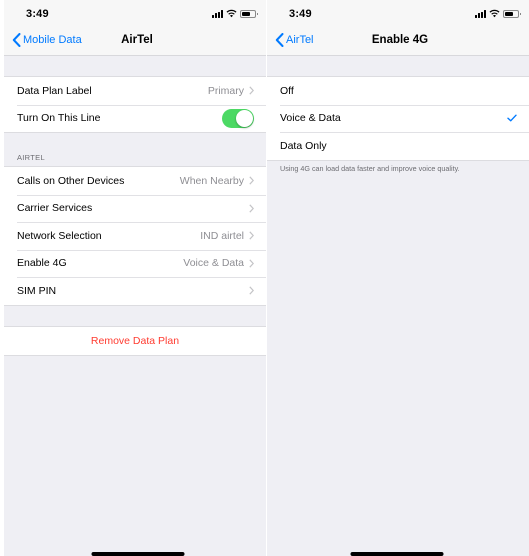 The image size is (529, 556). I want to click on row-label: Calls on Other Devices, so click(71, 180).